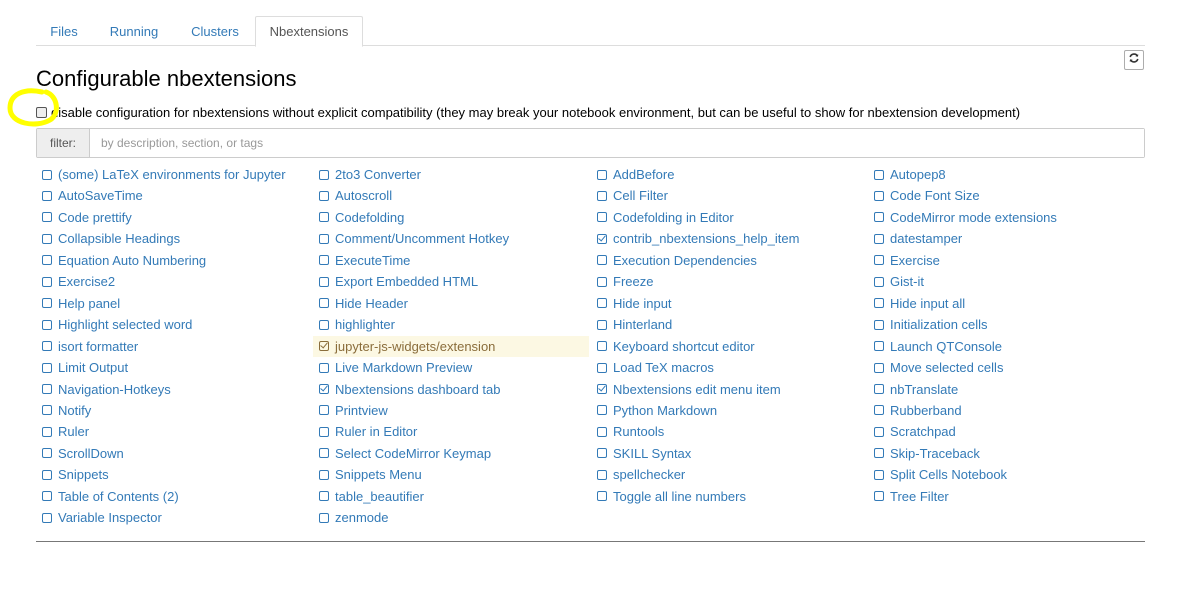 This screenshot has height=596, width=1200. Describe the element at coordinates (907, 174) in the screenshot. I see `extension-item: Autopep8` at that location.